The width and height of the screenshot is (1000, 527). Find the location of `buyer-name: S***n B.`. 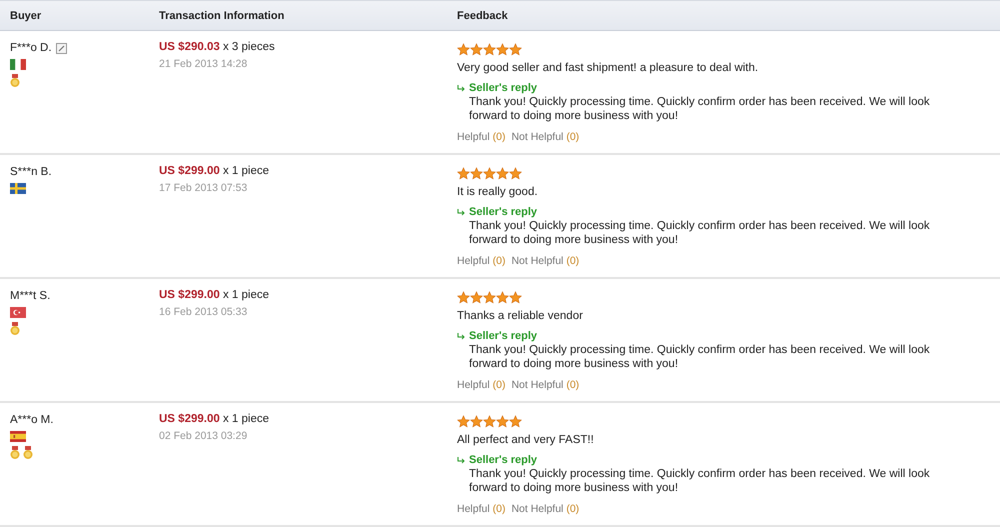

buyer-name: S***n B. is located at coordinates (31, 172).